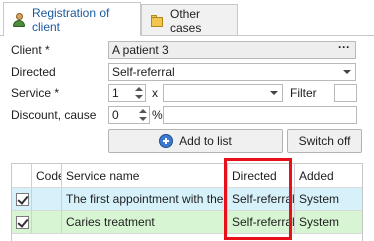 The width and height of the screenshot is (374, 241). What do you see at coordinates (232, 72) in the screenshot?
I see `directed-select: Self-referral` at bounding box center [232, 72].